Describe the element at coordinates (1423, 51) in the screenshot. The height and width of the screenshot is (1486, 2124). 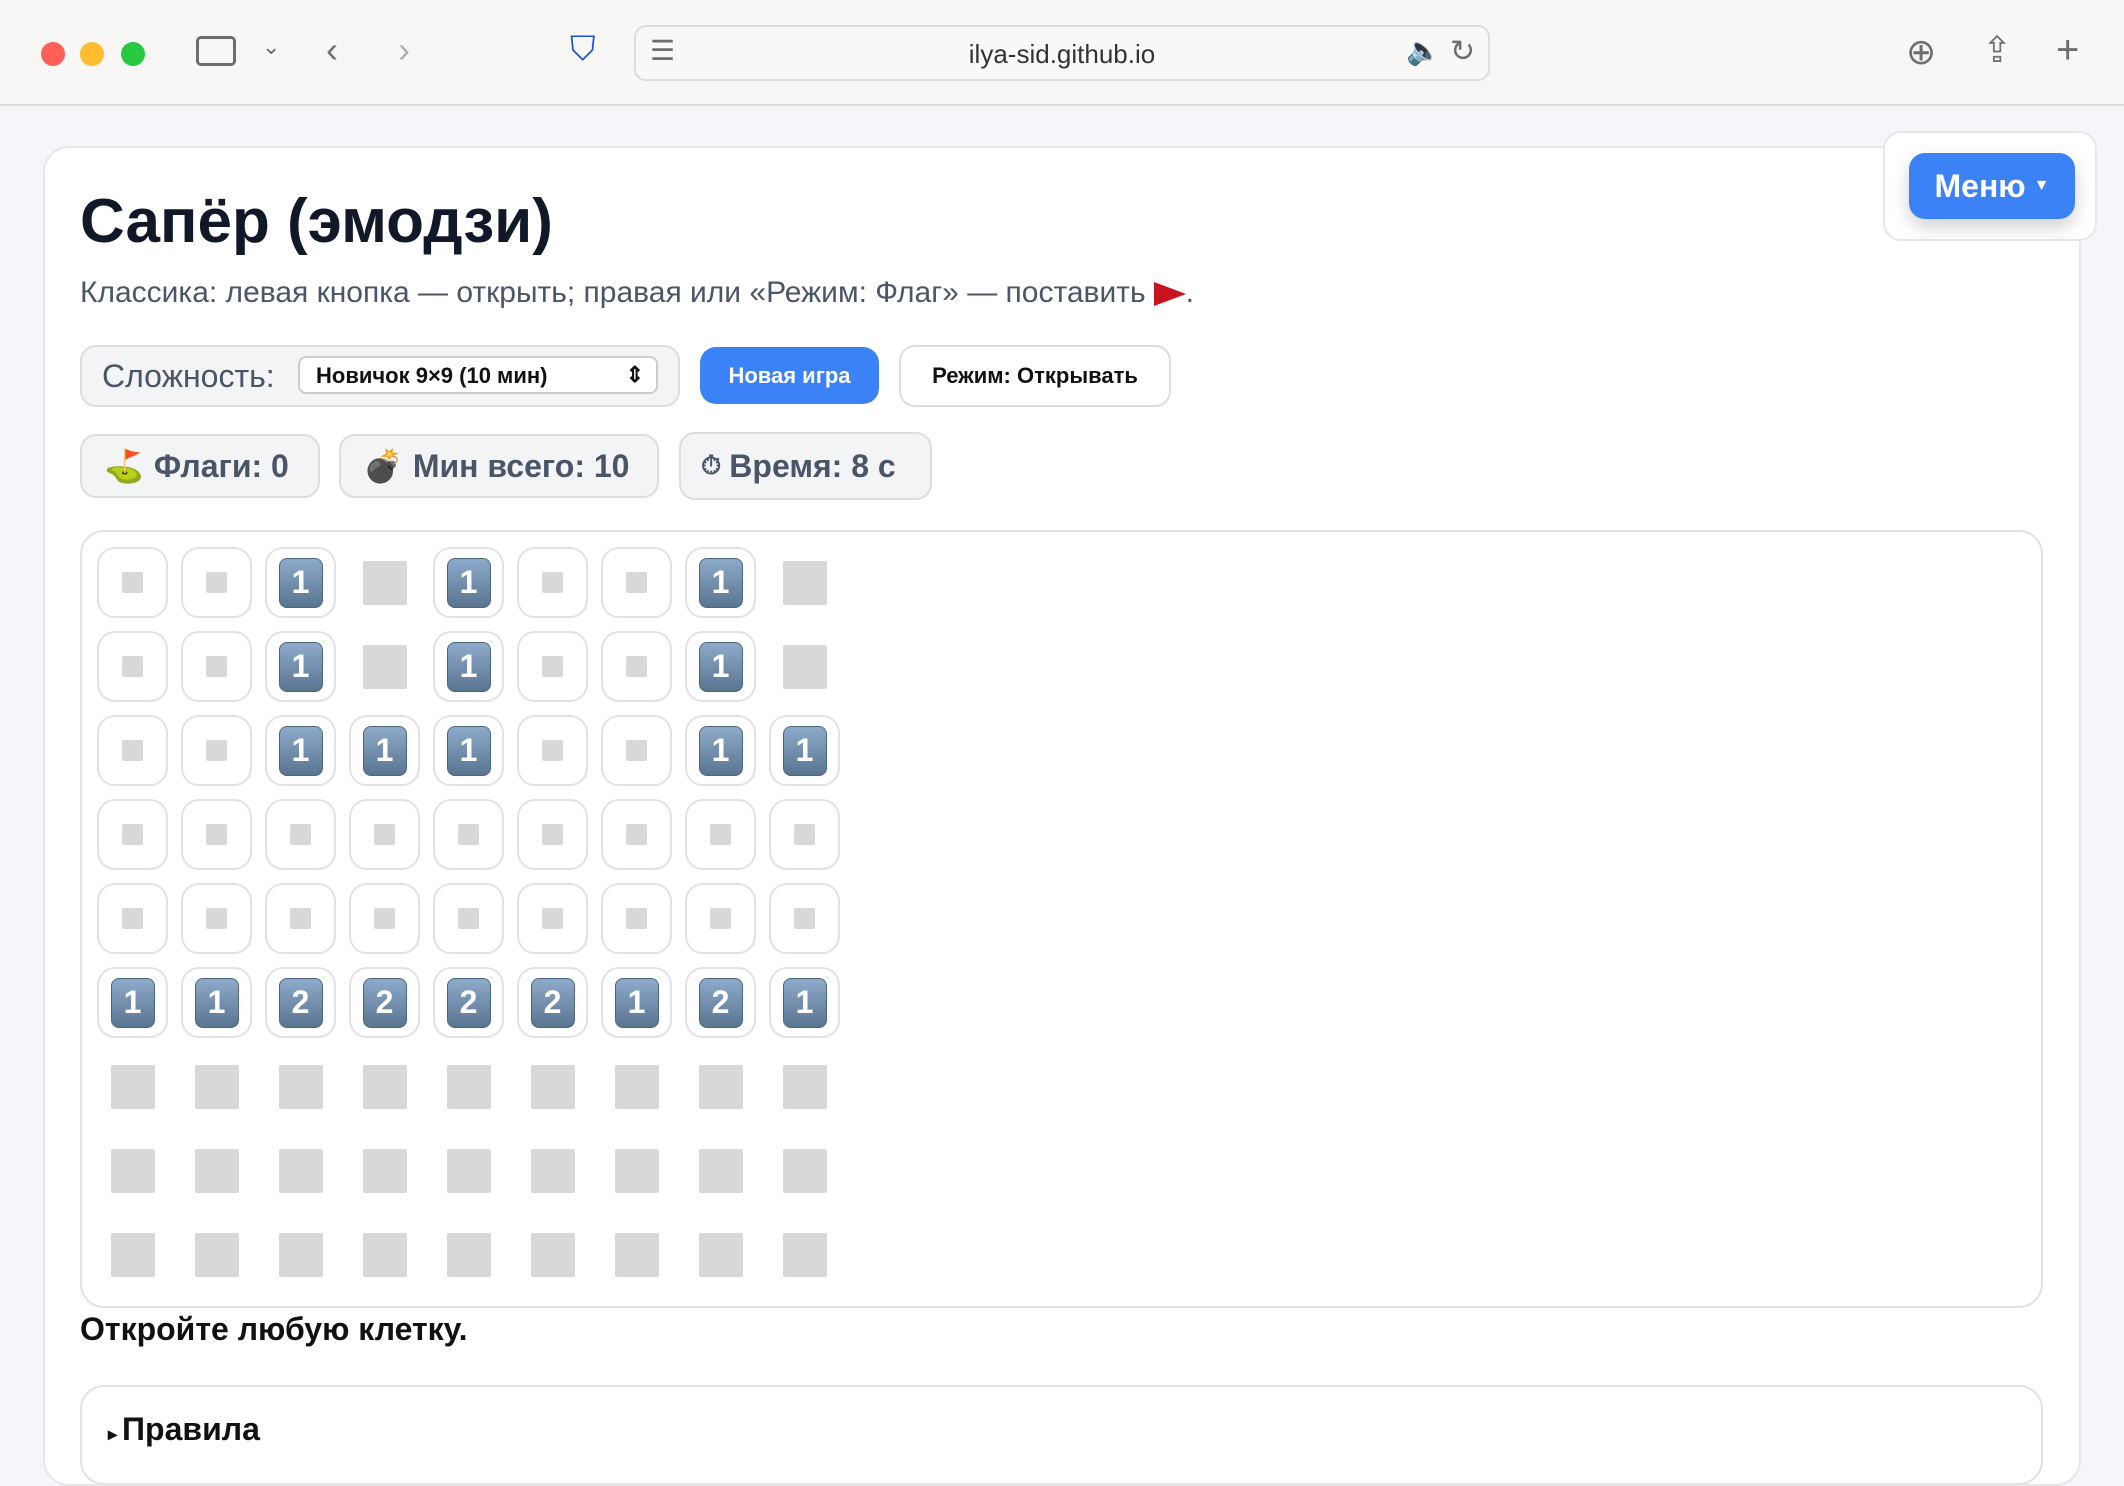
I see `speaker-icon: 🔈` at that location.